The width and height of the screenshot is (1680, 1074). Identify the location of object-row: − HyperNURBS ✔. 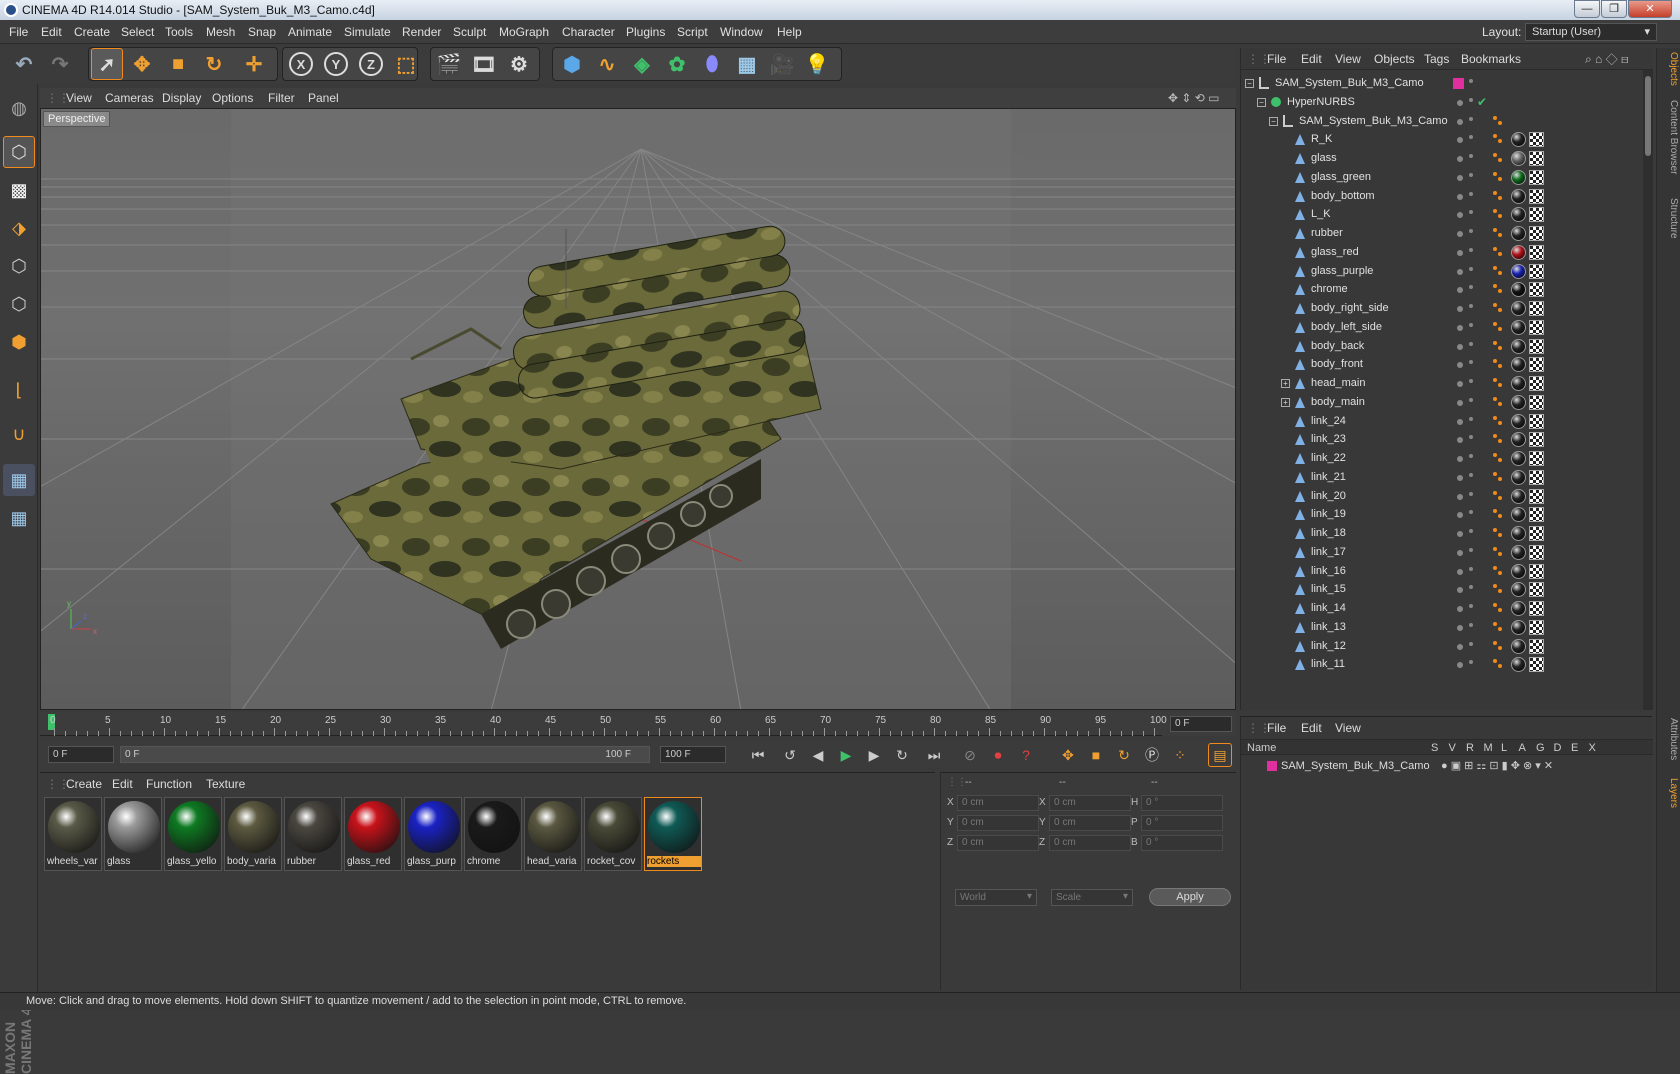
(1441, 103).